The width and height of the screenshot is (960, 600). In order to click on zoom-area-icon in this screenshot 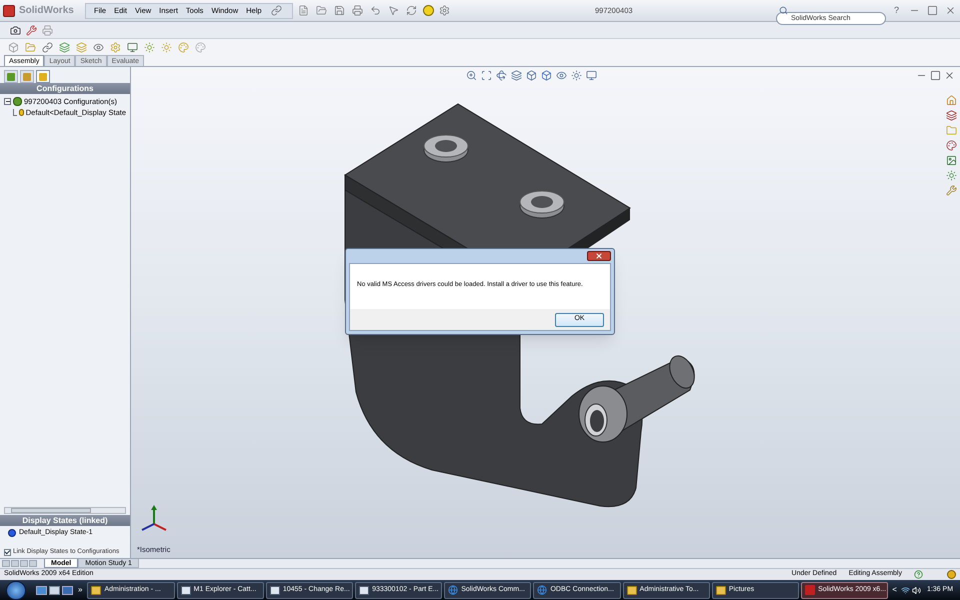, I will do `click(486, 75)`.